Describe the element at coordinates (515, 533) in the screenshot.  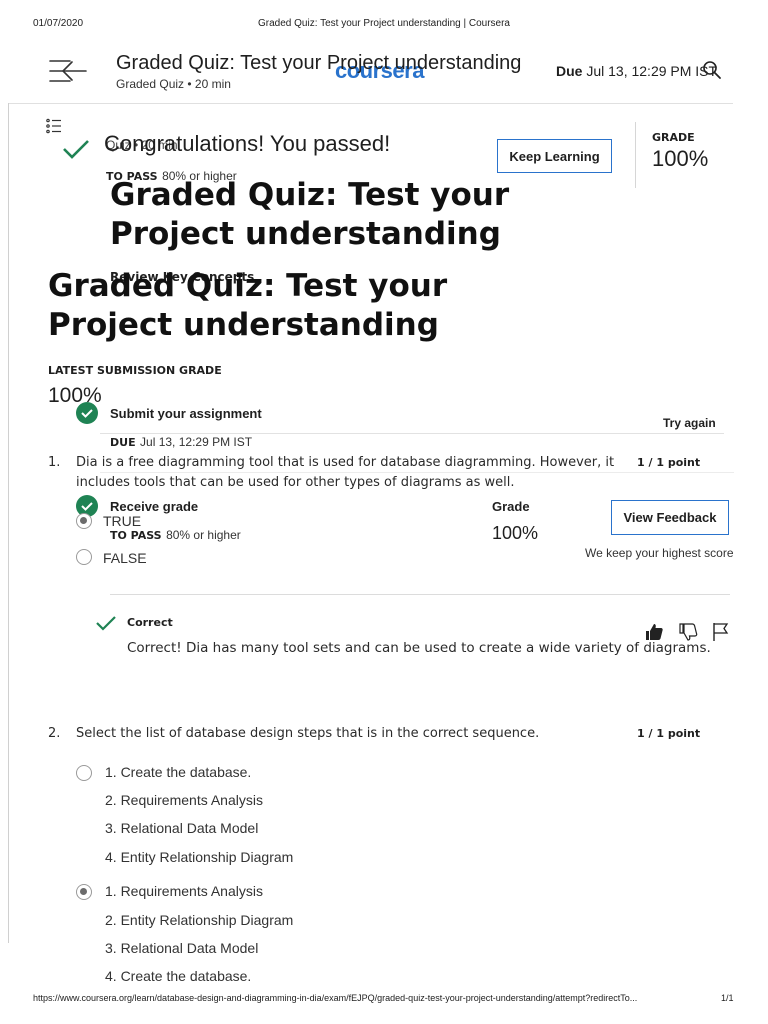
I see `receive-grade-value: 100%` at that location.